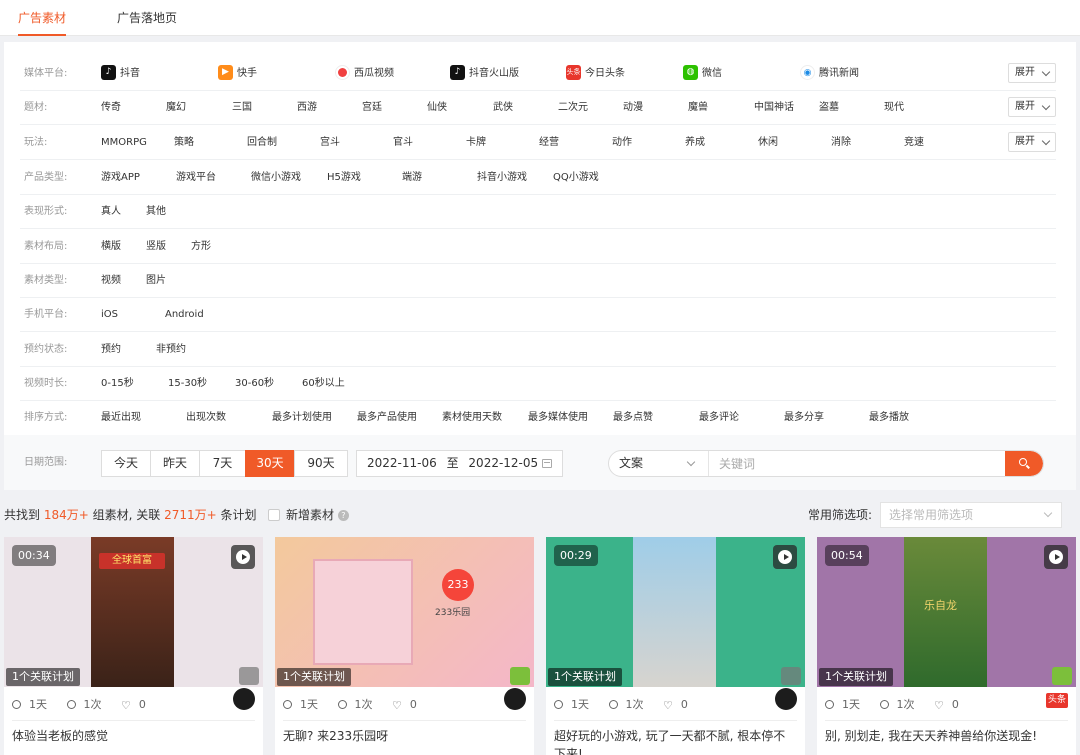  What do you see at coordinates (804, 418) in the screenshot?
I see `sort-option: 最多分享` at bounding box center [804, 418].